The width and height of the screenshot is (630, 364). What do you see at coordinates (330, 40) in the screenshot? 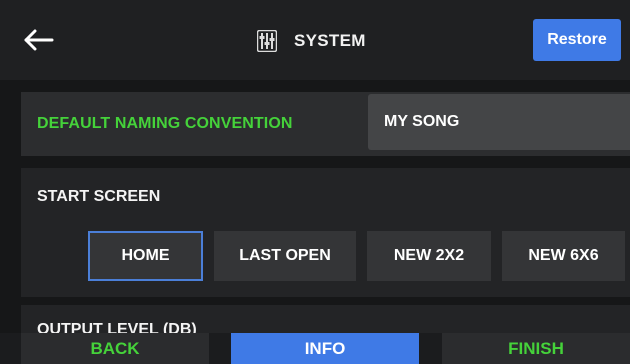
I see `page-title: SYSTEM` at bounding box center [330, 40].